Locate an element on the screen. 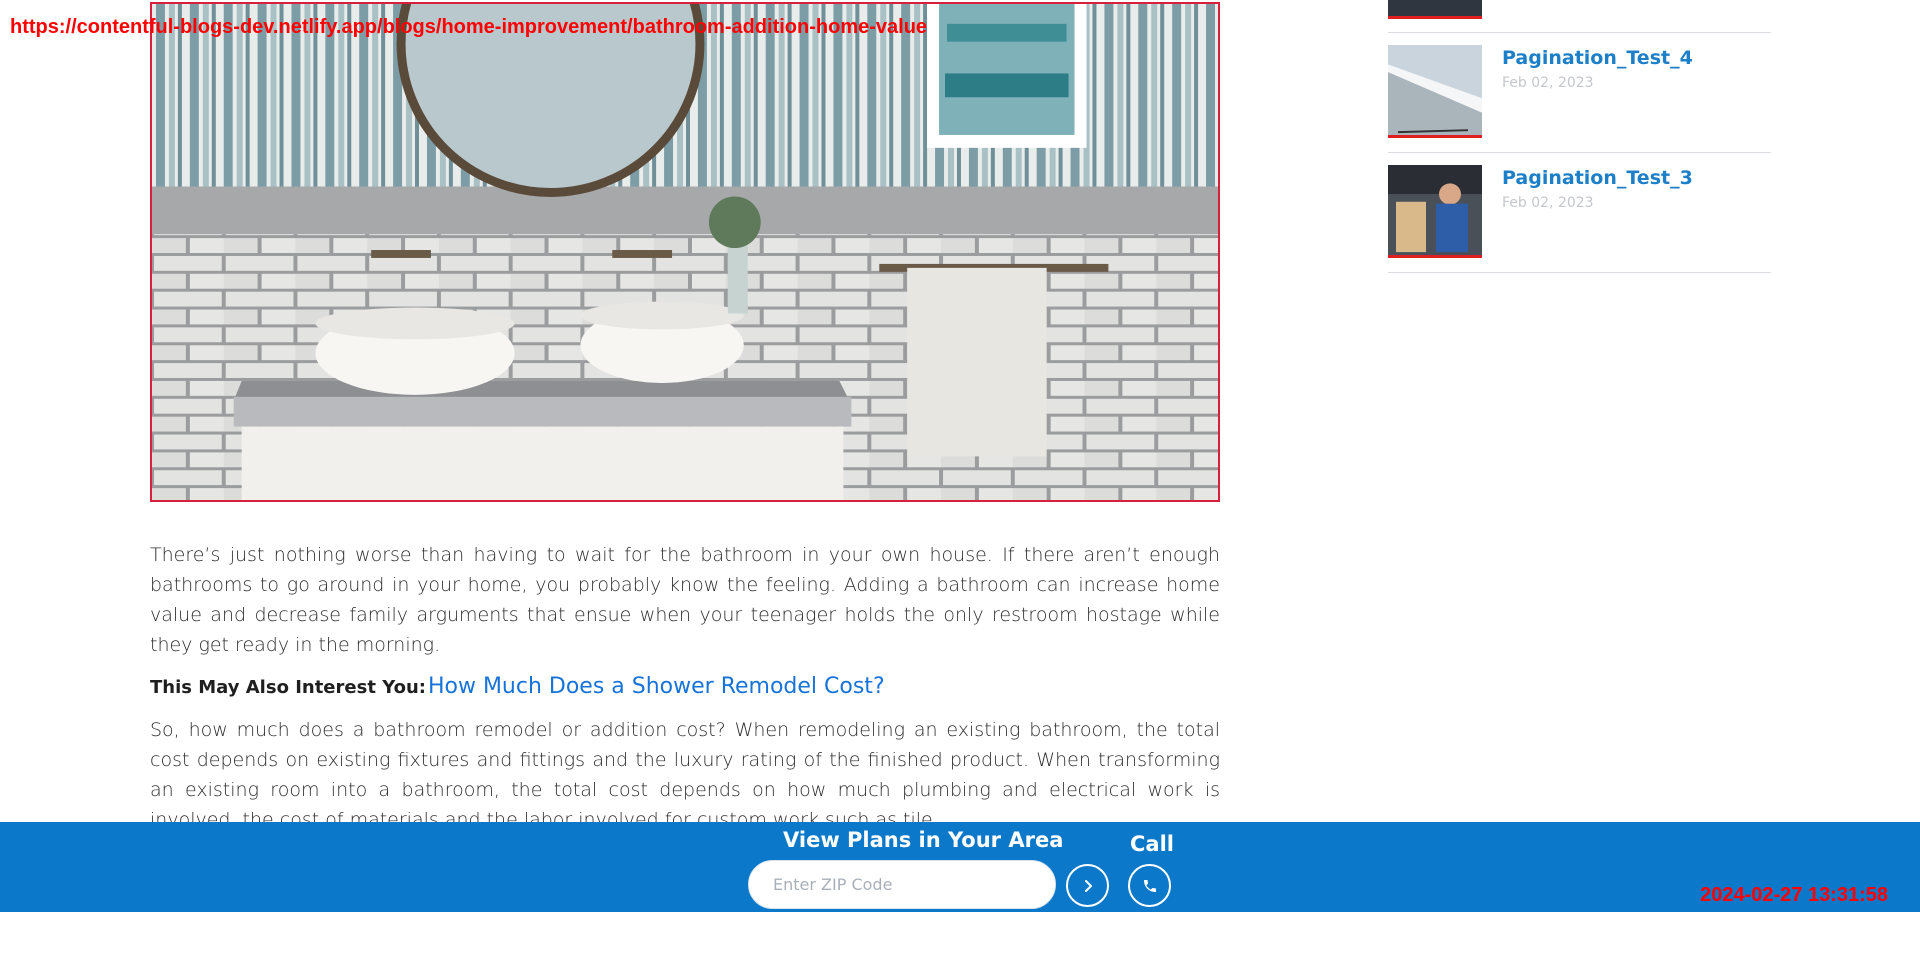  call-button is located at coordinates (1149, 885).